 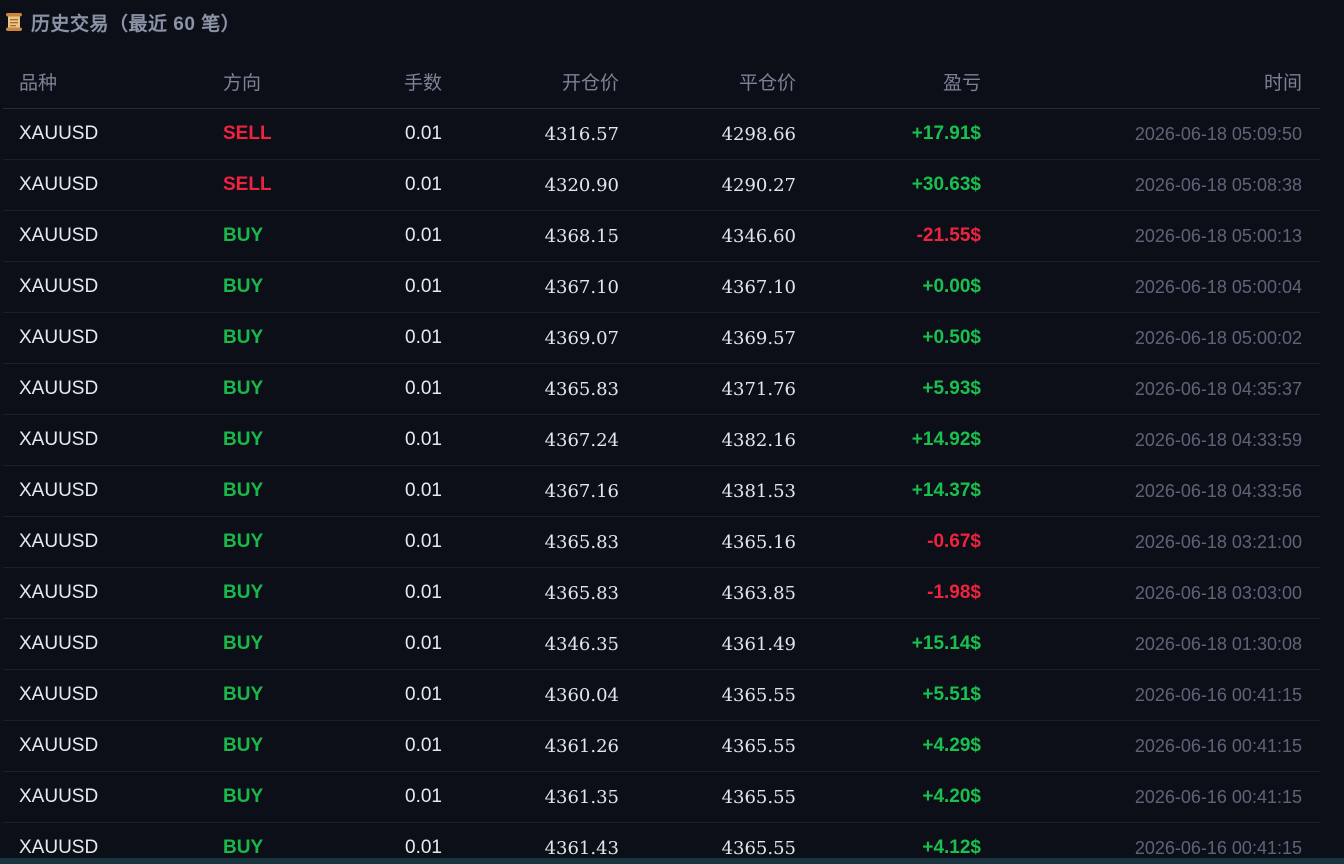 What do you see at coordinates (888, 185) in the screenshot?
I see `cell-pnl: +30.63$` at bounding box center [888, 185].